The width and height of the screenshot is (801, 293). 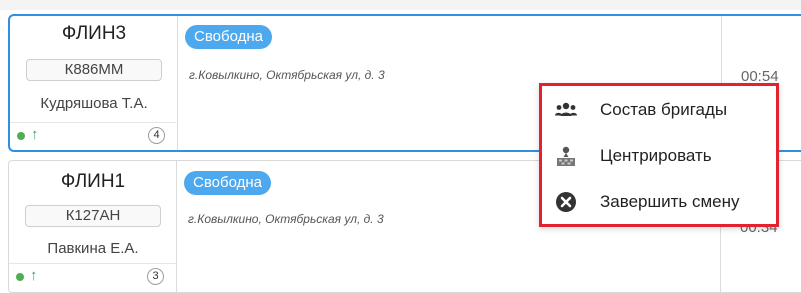 I want to click on team-icon, so click(x=566, y=109).